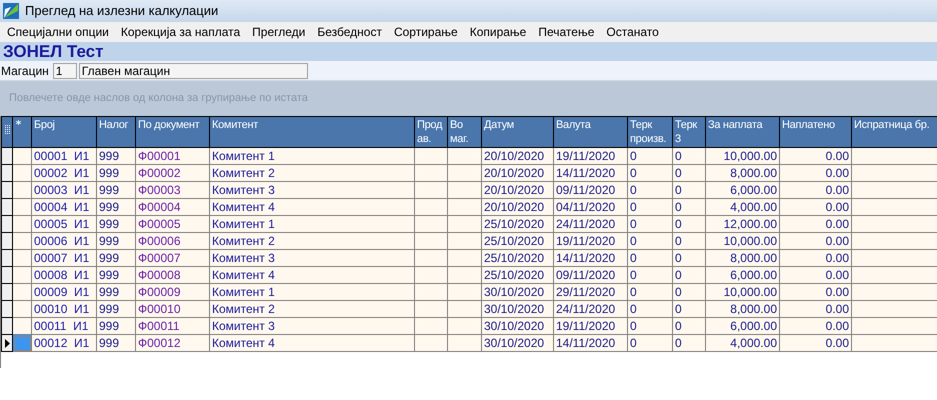 Image resolution: width=937 pixels, height=400 pixels. What do you see at coordinates (650, 132) in the screenshot?
I see `column-header: Терк произв.` at bounding box center [650, 132].